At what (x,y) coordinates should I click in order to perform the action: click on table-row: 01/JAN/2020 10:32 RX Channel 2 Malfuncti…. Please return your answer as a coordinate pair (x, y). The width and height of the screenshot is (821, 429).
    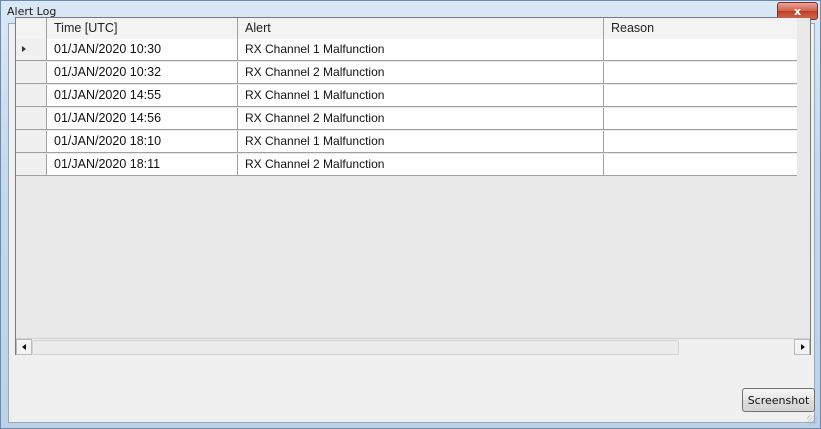
    Looking at the image, I should click on (406, 73).